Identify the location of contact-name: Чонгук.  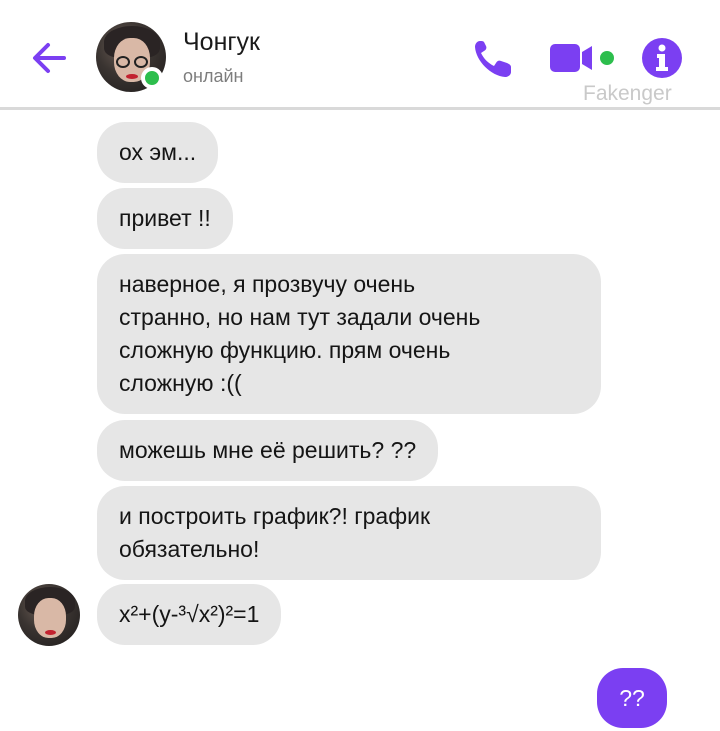
(221, 42).